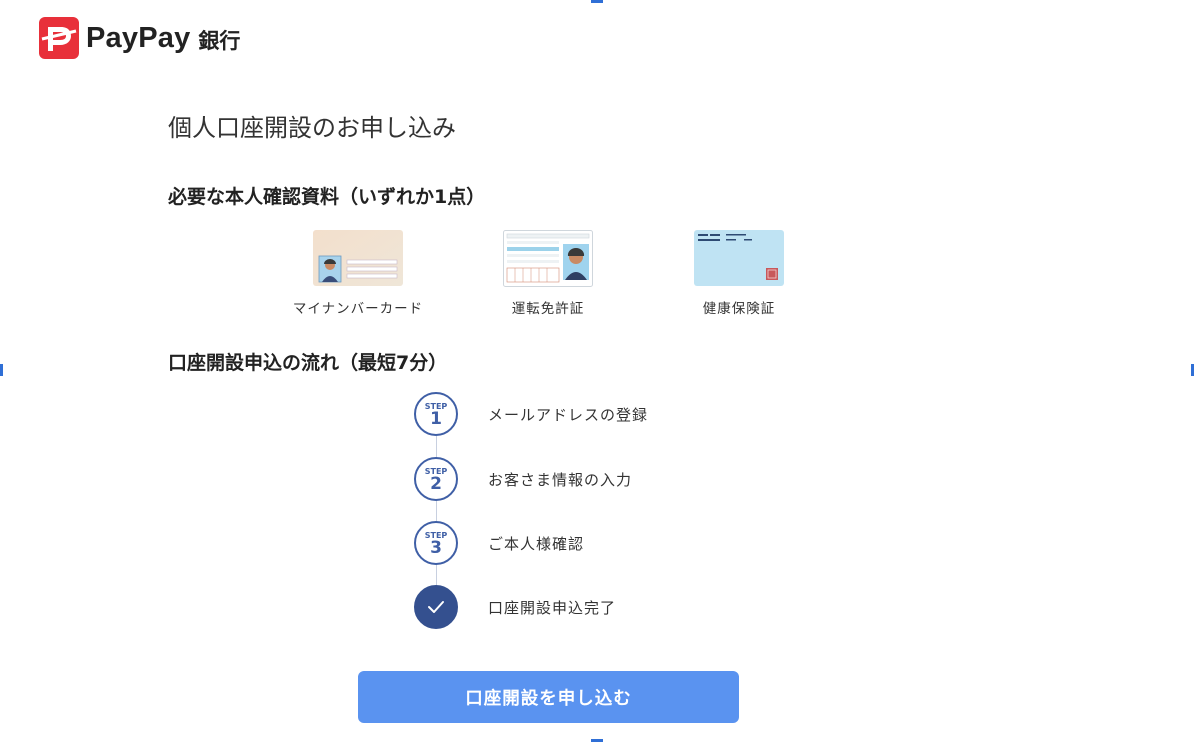  I want to click on step-item: 口座開設申込完了, so click(574, 608).